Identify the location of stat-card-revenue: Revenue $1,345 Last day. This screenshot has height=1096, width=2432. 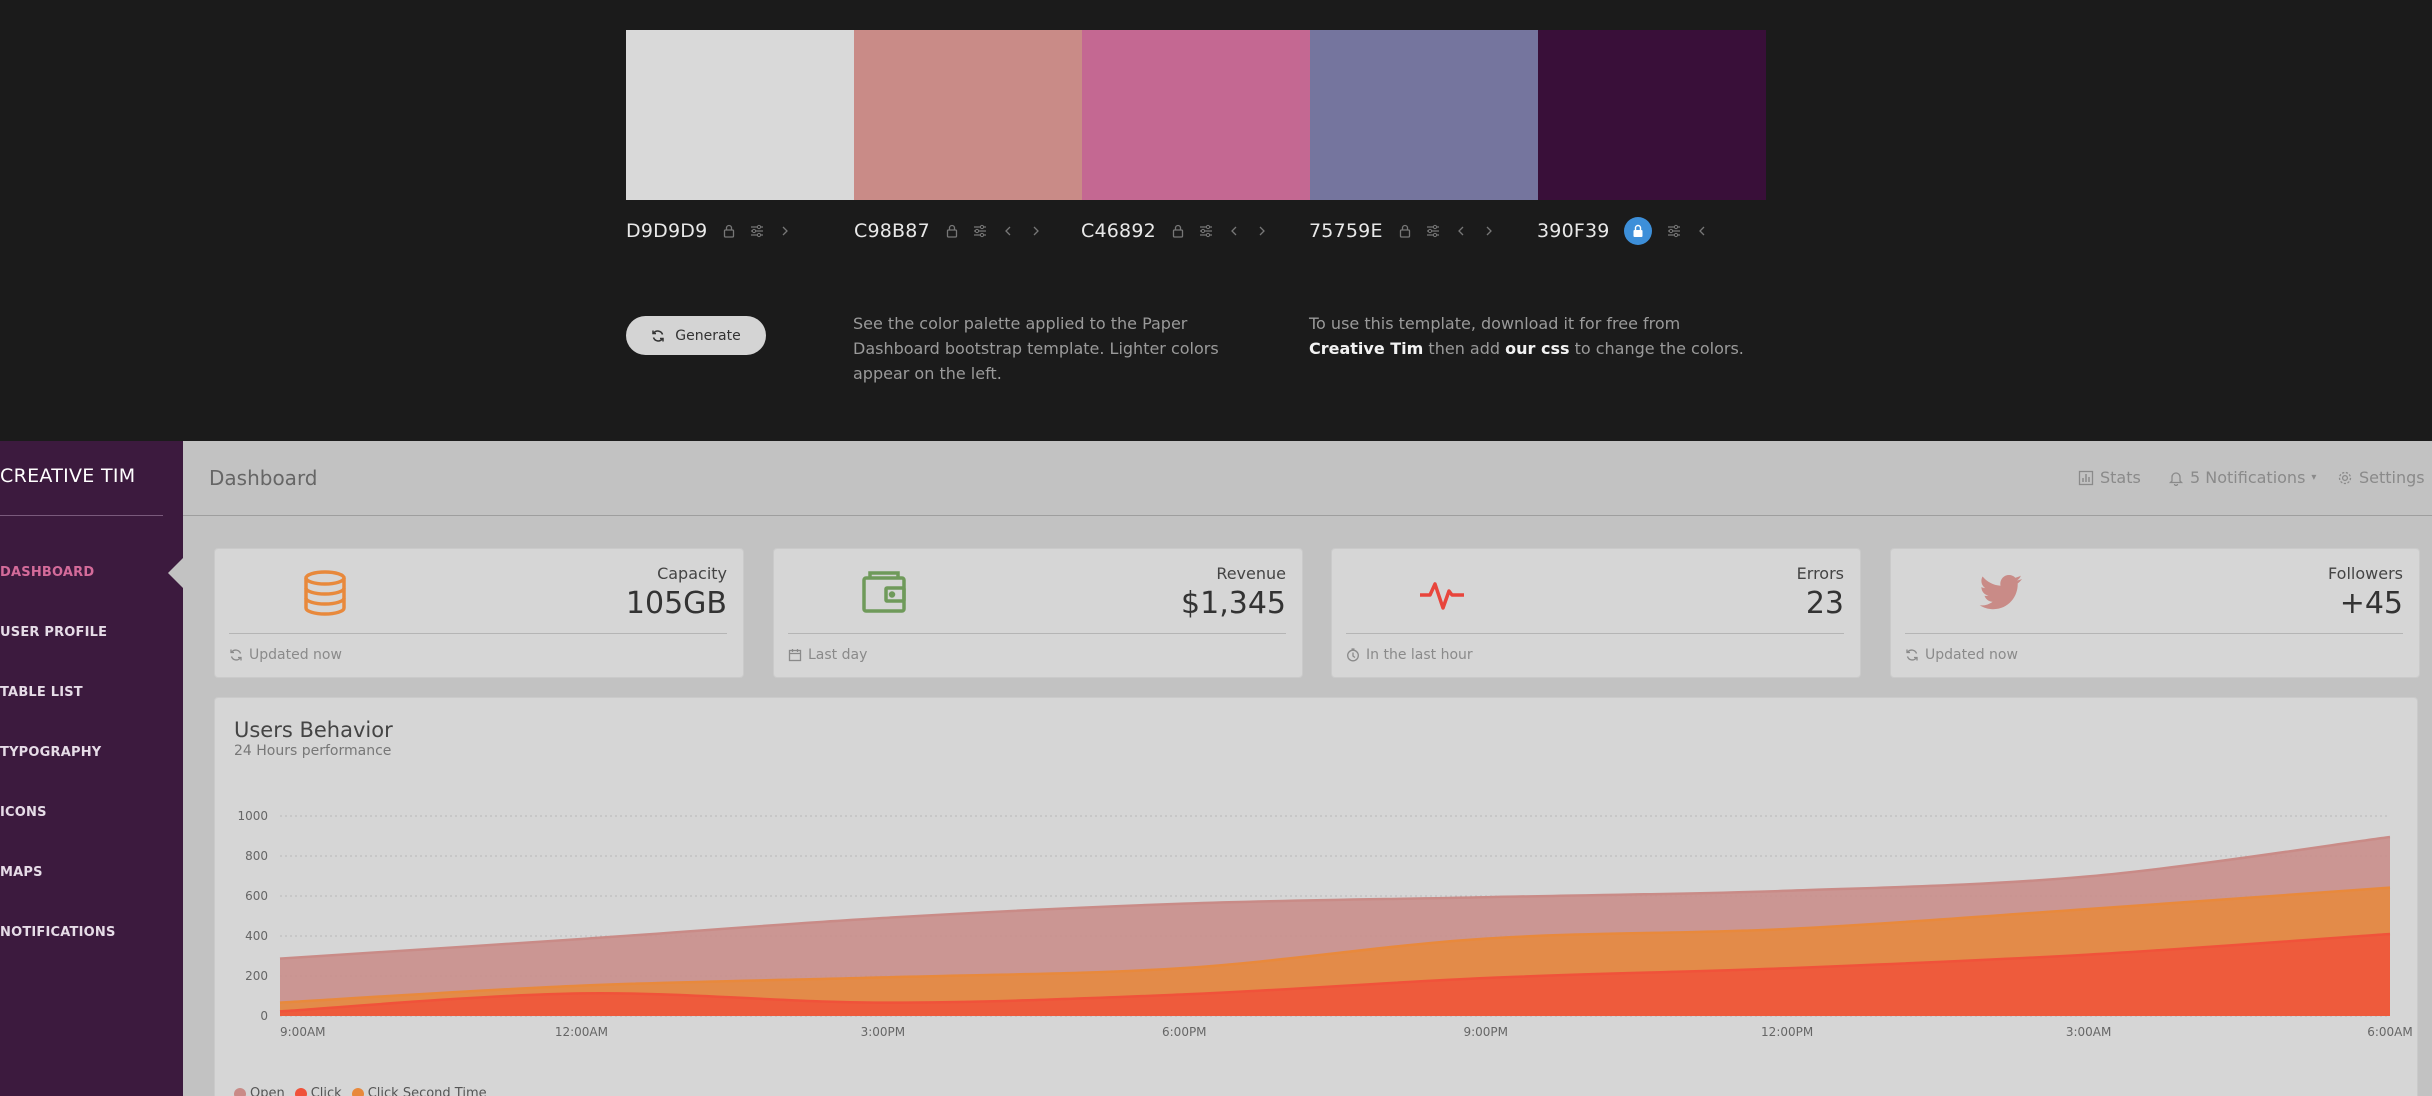
(1038, 613).